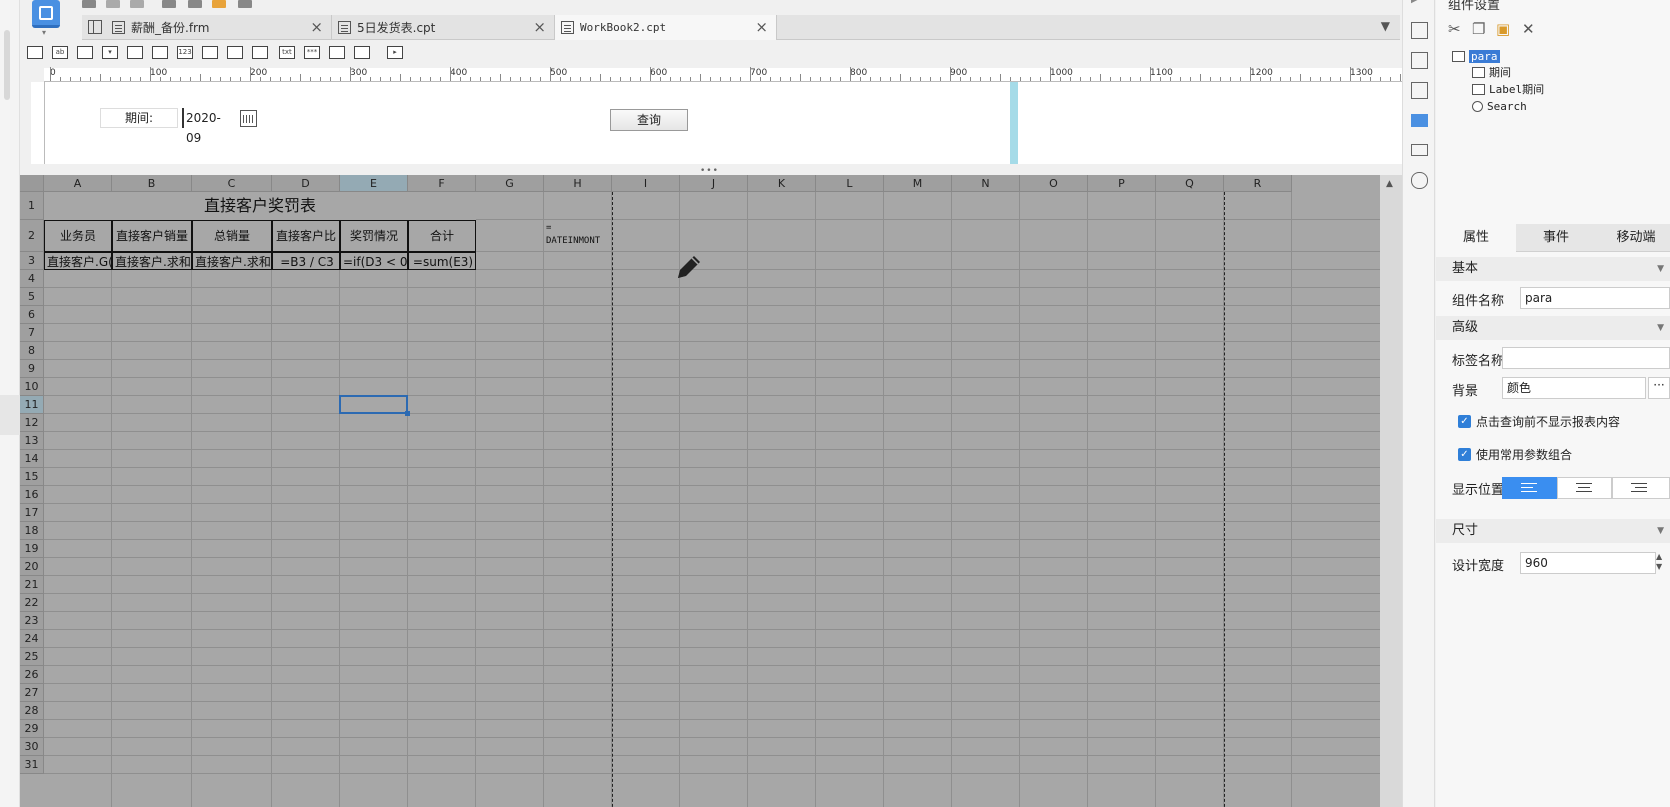  I want to click on copy-icon, so click(195, 4).